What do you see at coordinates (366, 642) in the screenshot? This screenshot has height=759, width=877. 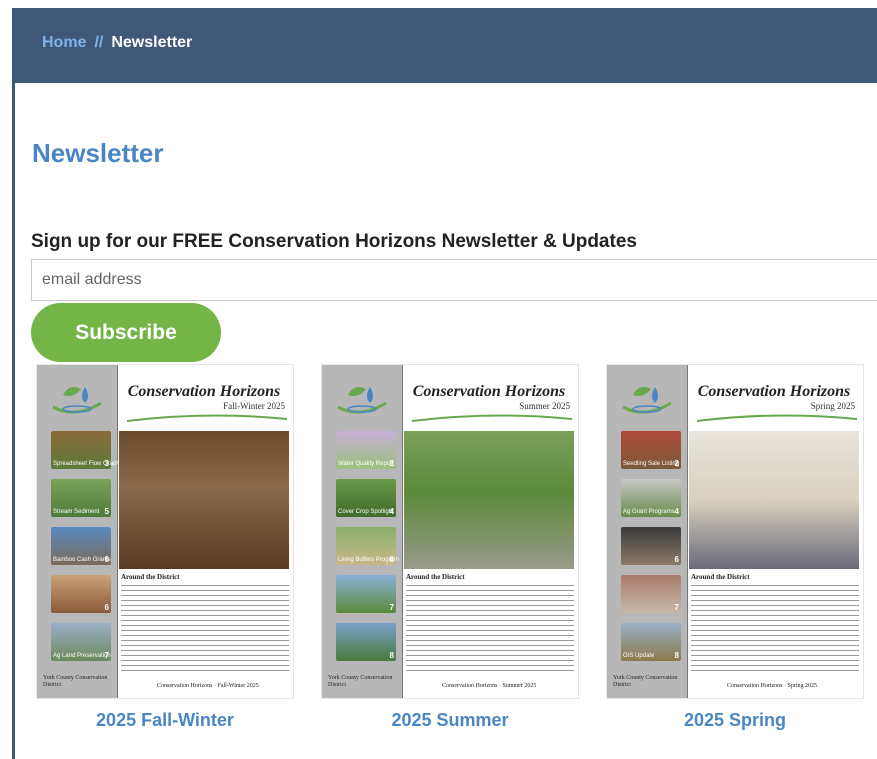 I see `sidebar-thumb: 8` at bounding box center [366, 642].